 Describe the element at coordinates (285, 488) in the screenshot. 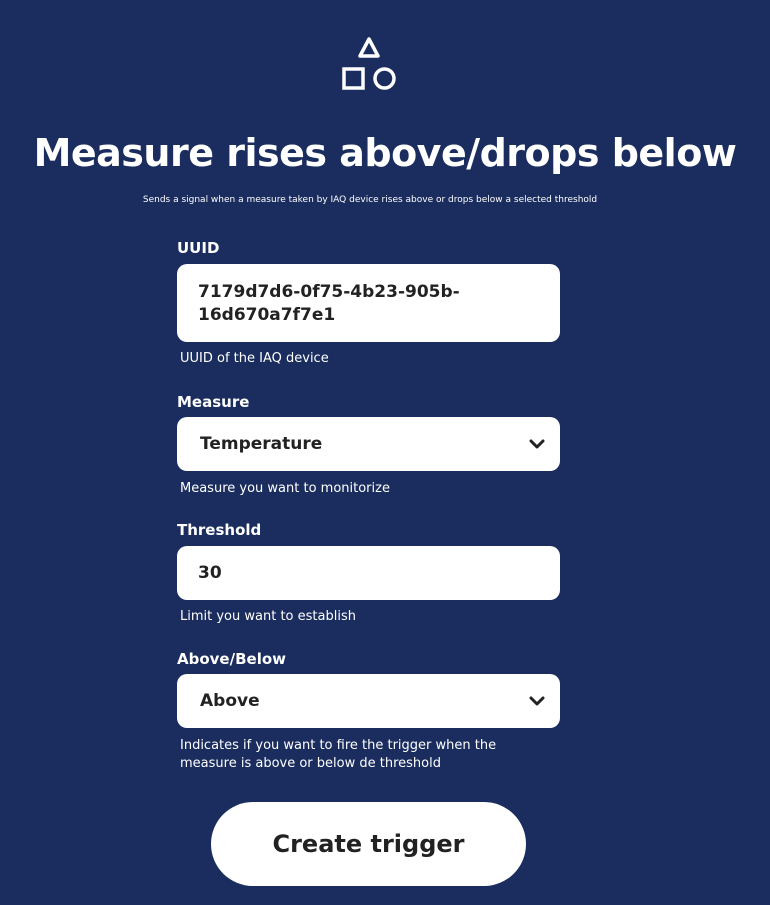

I see `measure-help-text: Measure you want to monitorize` at that location.